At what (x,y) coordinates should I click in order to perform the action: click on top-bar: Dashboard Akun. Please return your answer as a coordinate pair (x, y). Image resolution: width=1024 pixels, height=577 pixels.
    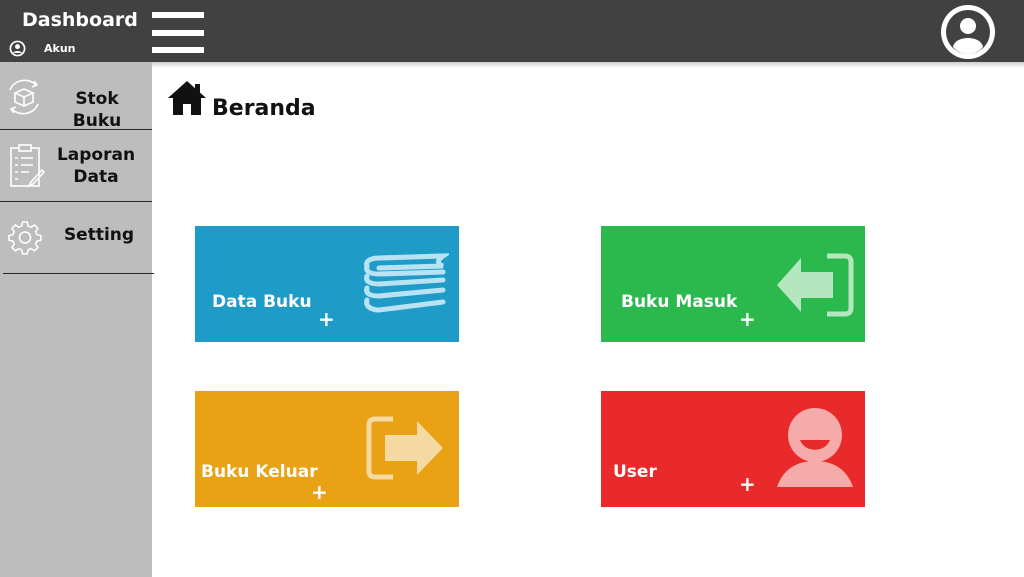
    Looking at the image, I should click on (512, 31).